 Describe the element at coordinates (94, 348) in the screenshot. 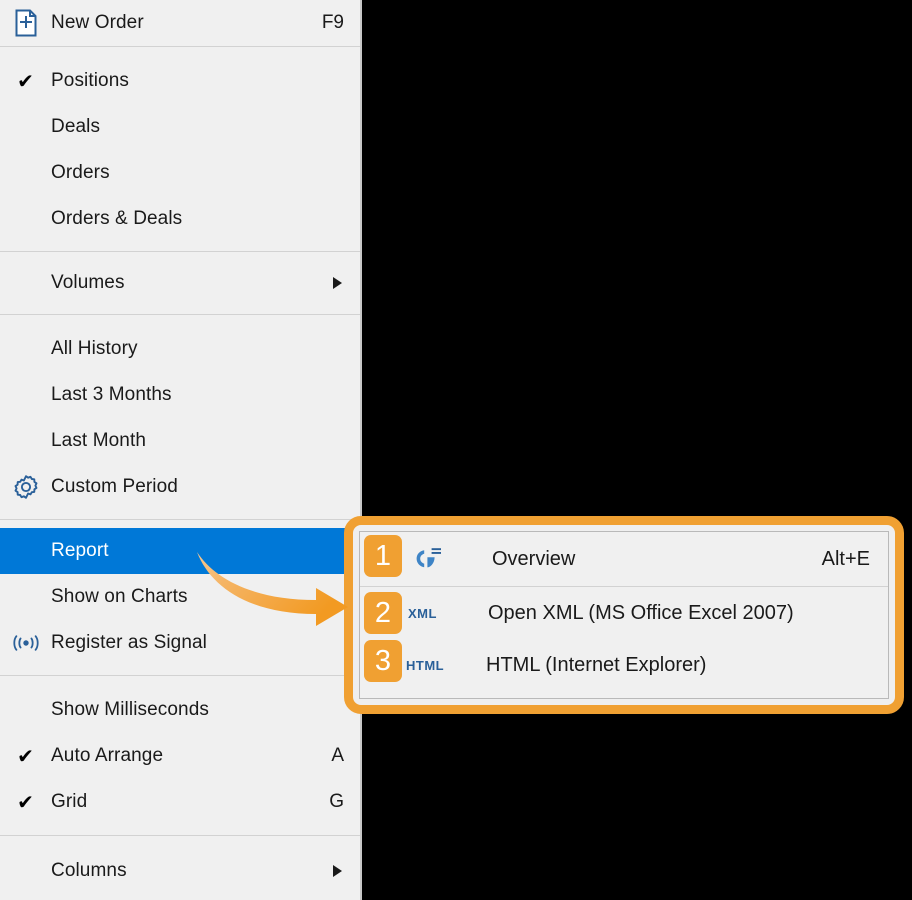

I see `menu-item-label: All History` at that location.